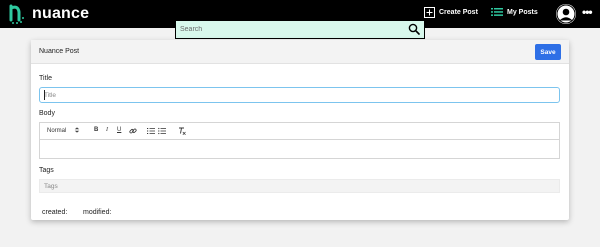  What do you see at coordinates (587, 12) in the screenshot?
I see `more-options-icon: •••` at bounding box center [587, 12].